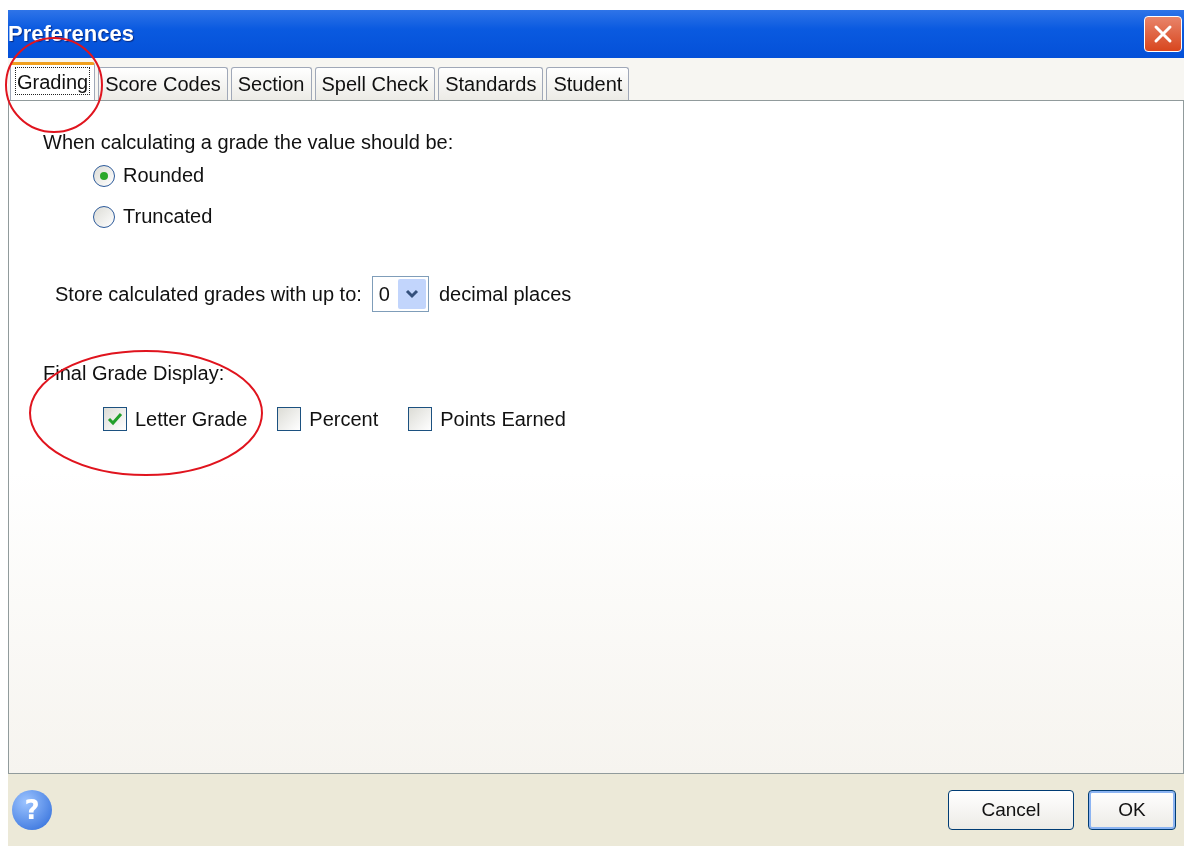 This screenshot has width=1184, height=846. Describe the element at coordinates (588, 83) in the screenshot. I see `tab: Student` at that location.